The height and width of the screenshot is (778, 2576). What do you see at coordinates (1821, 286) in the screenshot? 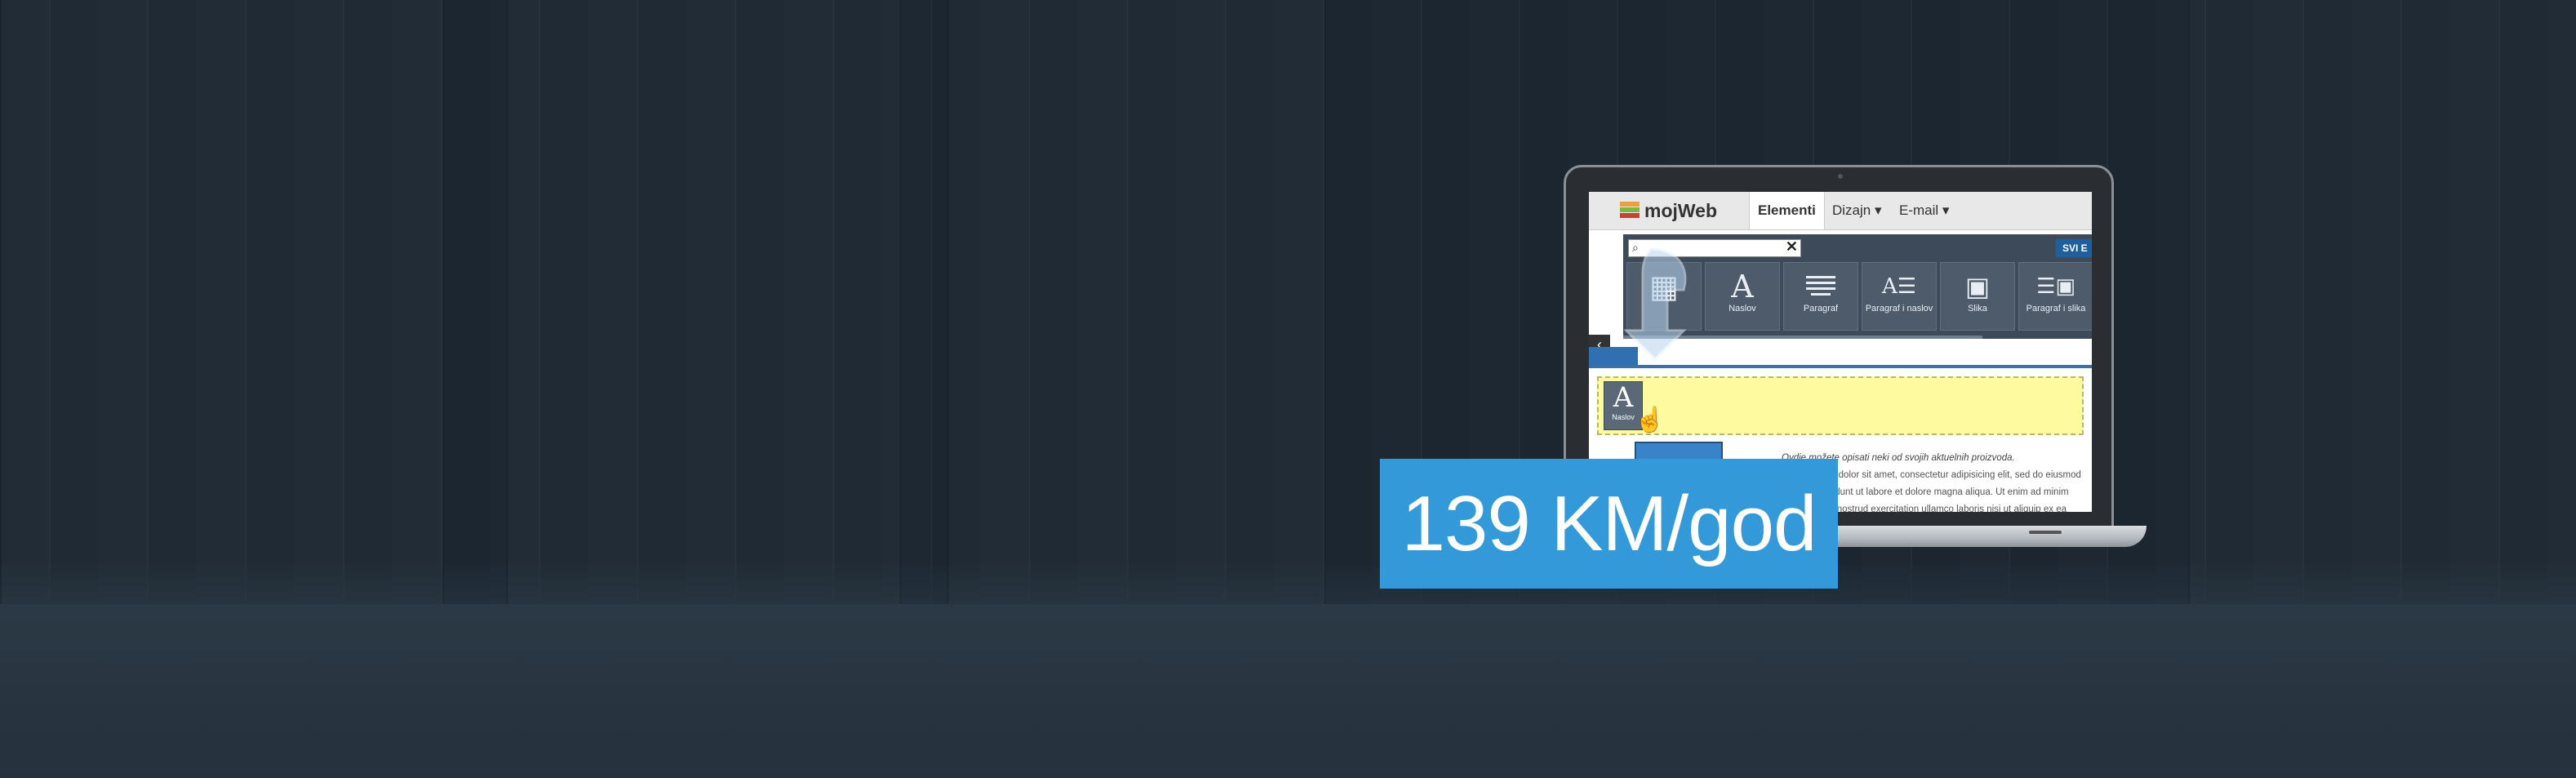
I see `paragraph-icon` at bounding box center [1821, 286].